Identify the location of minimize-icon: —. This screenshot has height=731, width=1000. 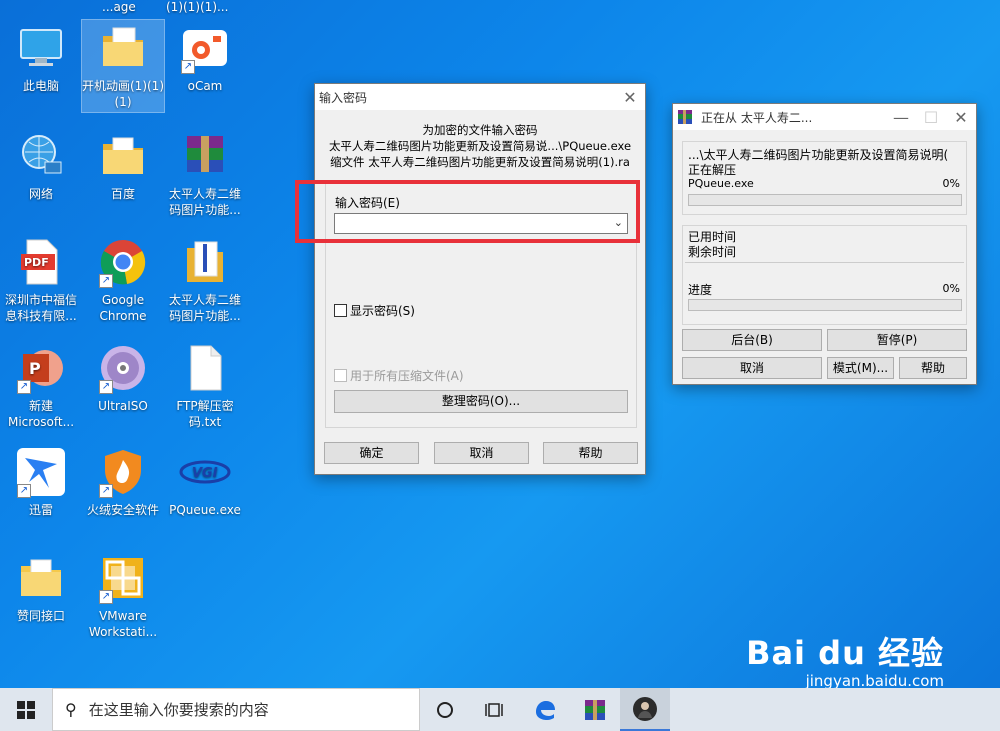
(901, 117).